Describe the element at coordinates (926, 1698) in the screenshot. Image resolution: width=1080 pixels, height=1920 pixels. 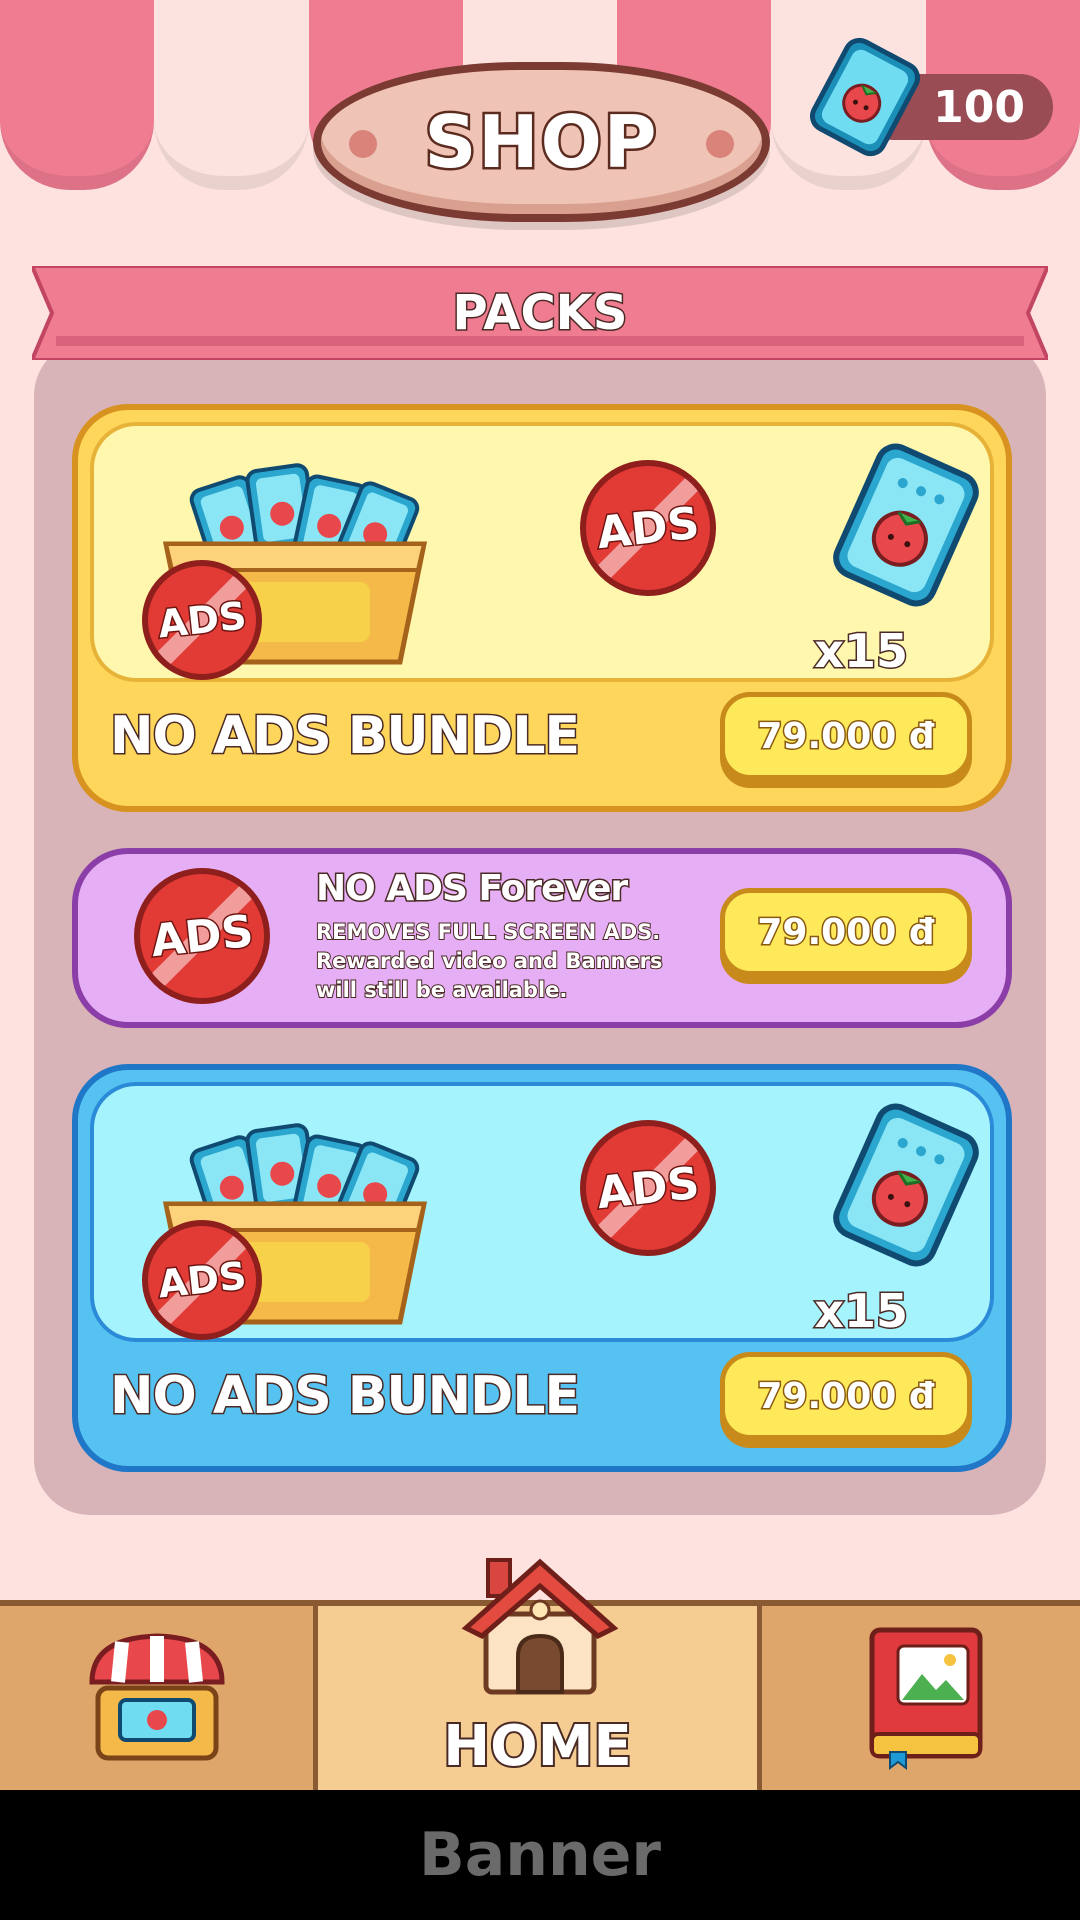
I see `album-book-icon` at that location.